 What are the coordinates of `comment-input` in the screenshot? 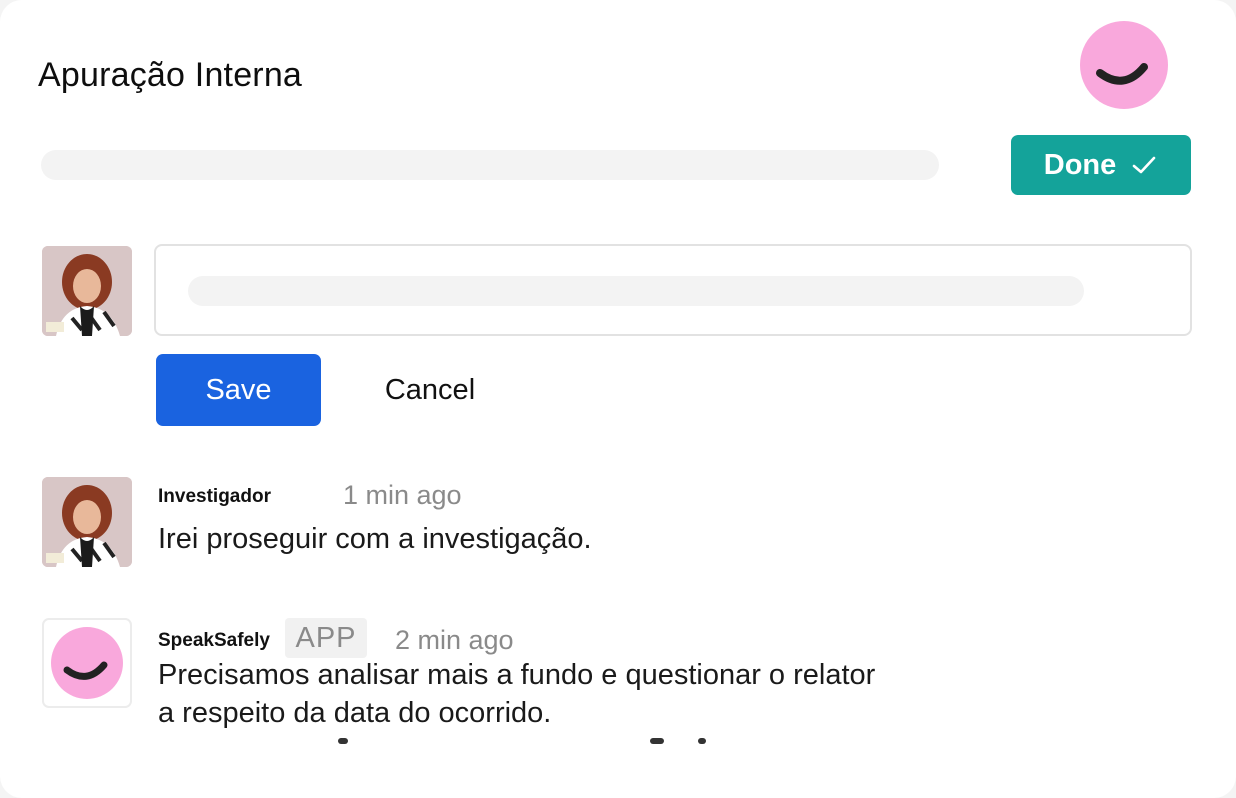 It's located at (673, 290).